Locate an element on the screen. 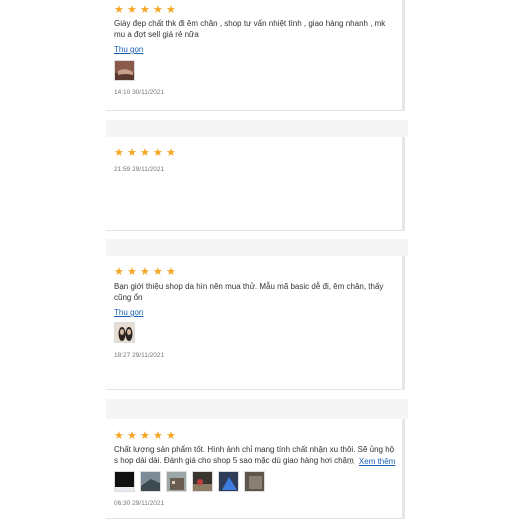 The image size is (514, 519). review-card: ★ ★ ★ ★ ★ 21:59 29/11/2021 is located at coordinates (255, 184).